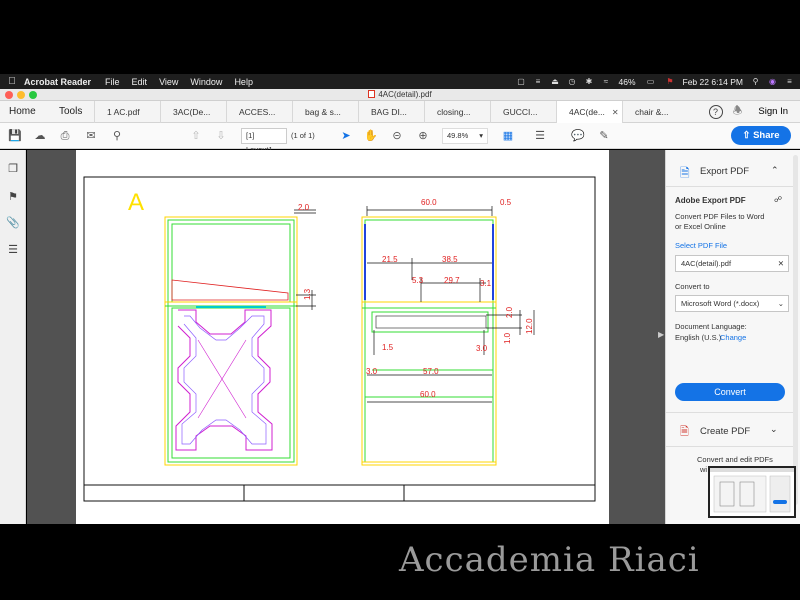 The image size is (800, 600). What do you see at coordinates (196, 136) in the screenshot?
I see `page-up-icon: ⇧` at bounding box center [196, 136].